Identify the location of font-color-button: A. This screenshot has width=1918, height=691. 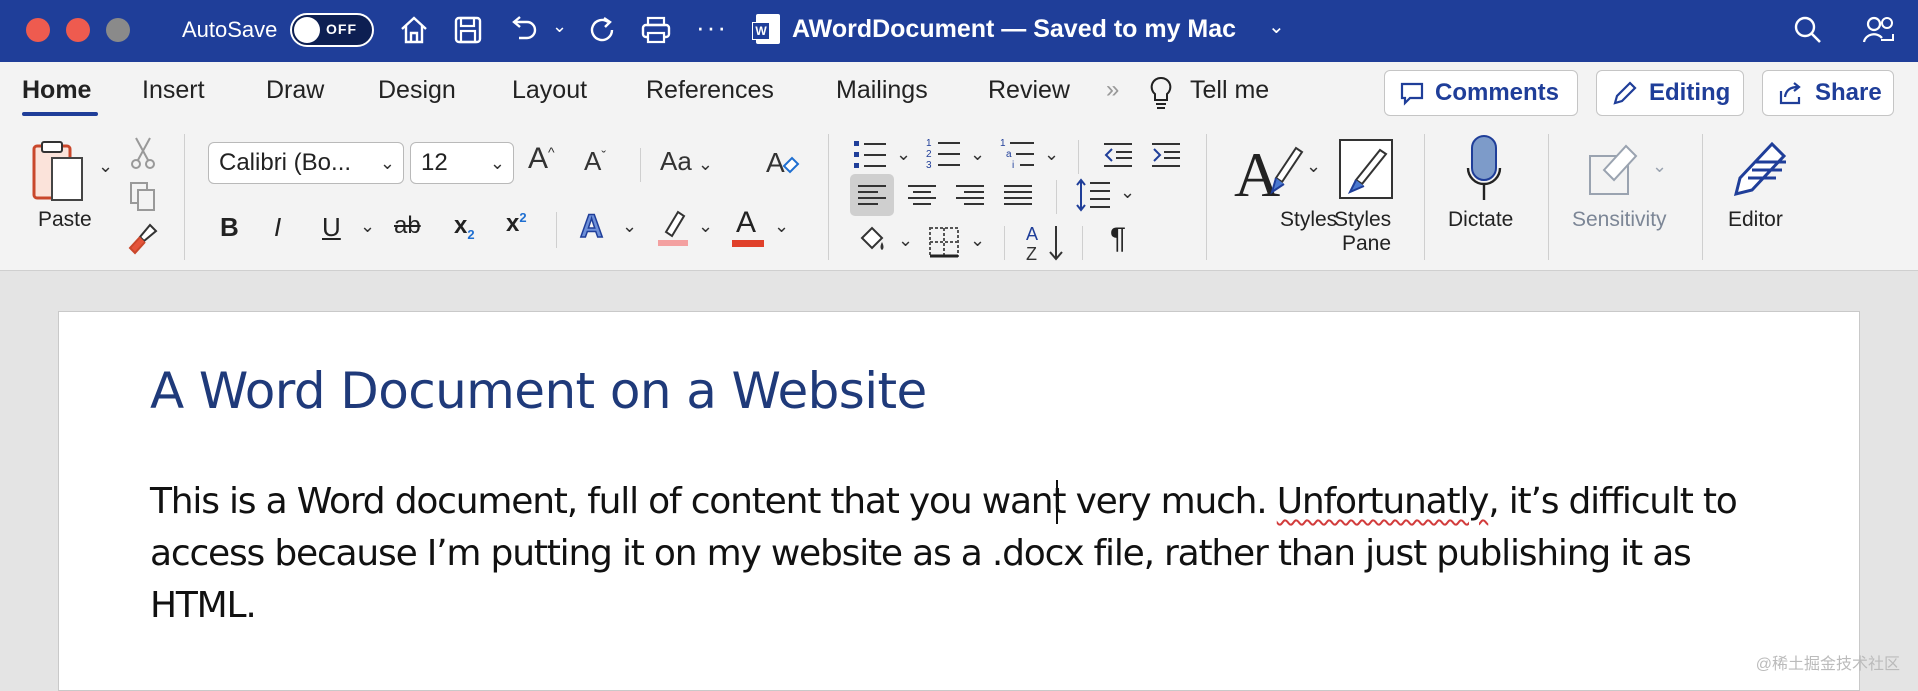
(748, 228).